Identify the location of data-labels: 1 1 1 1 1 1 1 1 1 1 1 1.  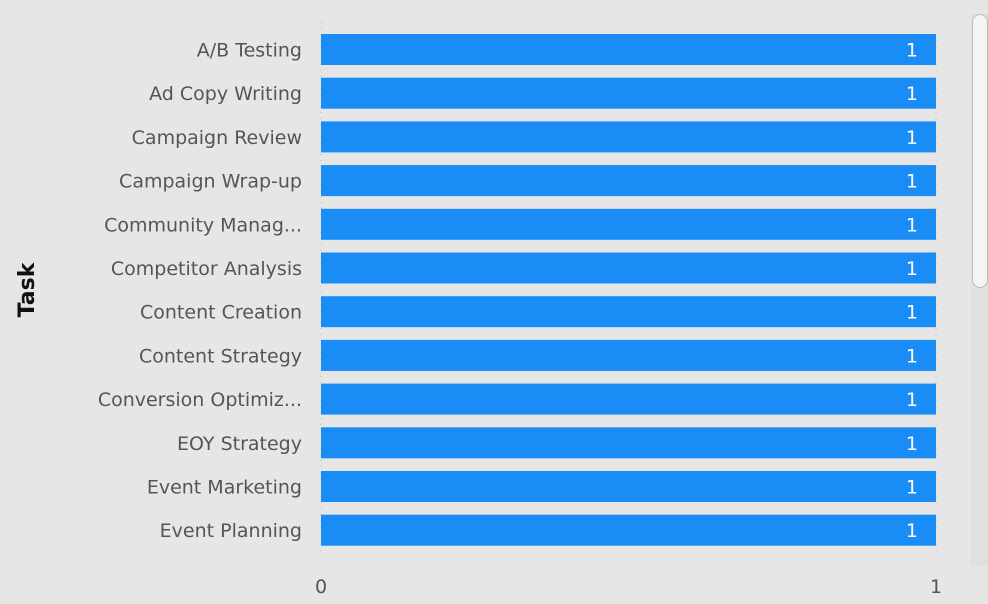
(912, 291).